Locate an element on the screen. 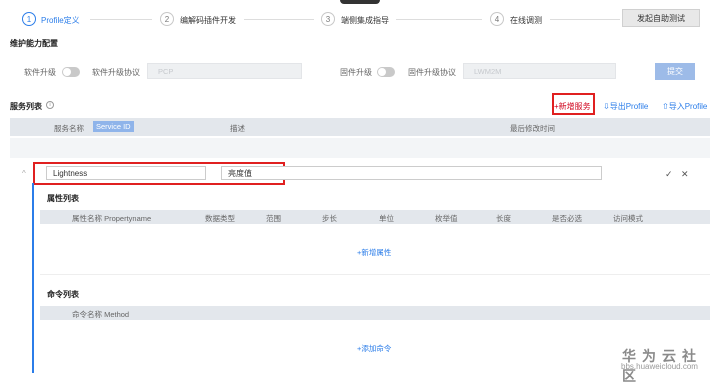  collapse-icon: ^ is located at coordinates (24, 173).